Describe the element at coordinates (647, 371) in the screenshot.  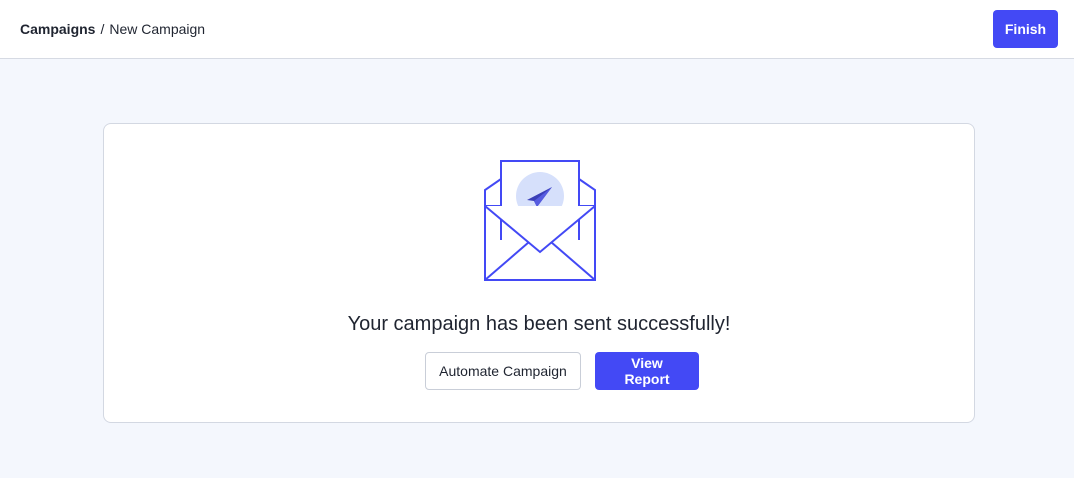
I see `view-report-button: View Report` at that location.